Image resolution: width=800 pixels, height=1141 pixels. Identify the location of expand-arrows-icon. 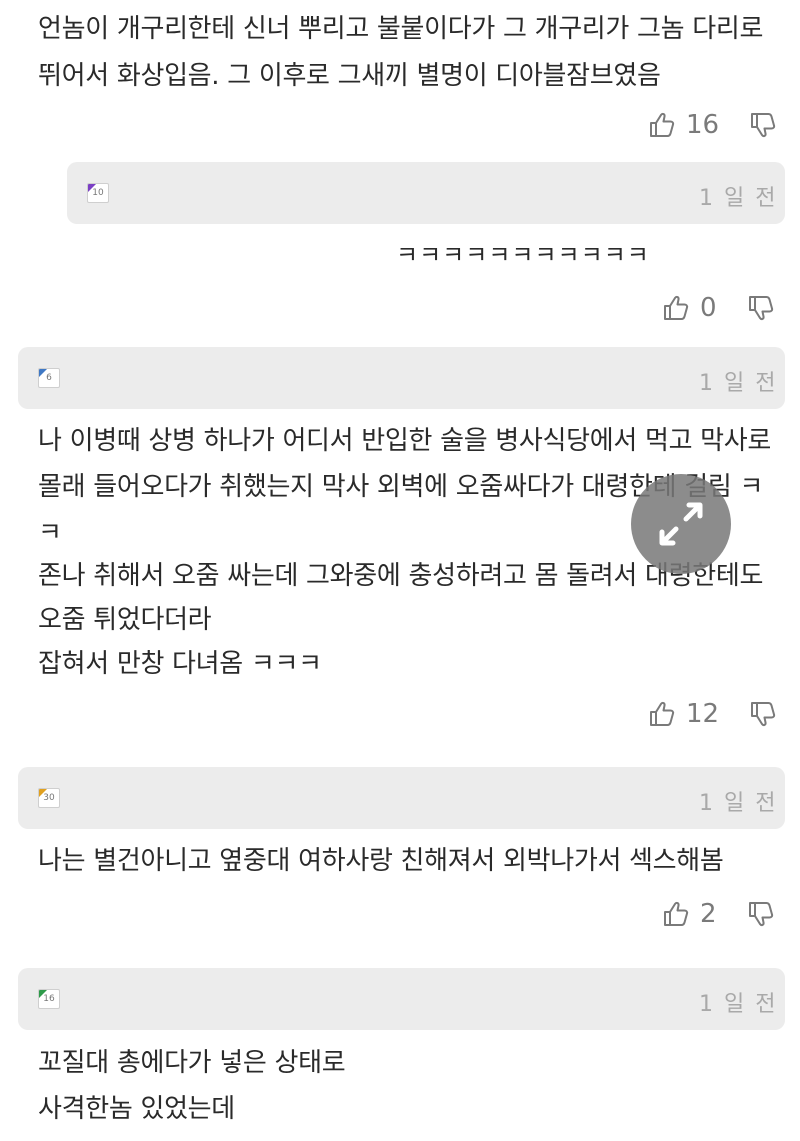
(681, 524).